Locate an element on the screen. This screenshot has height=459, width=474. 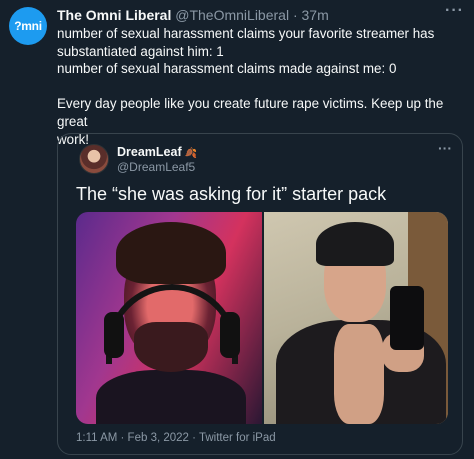
display-name: The Omni Liberal is located at coordinates (114, 15).